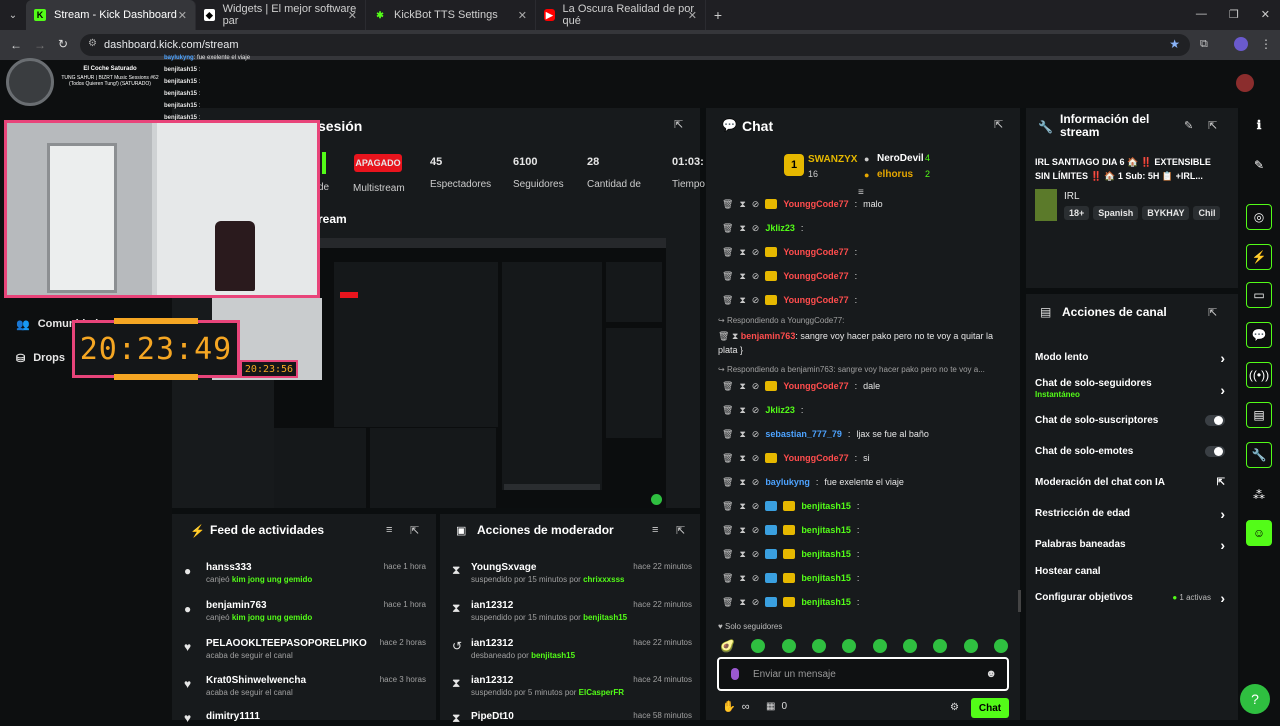  Describe the element at coordinates (1265, 14) in the screenshot. I see `close-window-icon: ✕` at that location.